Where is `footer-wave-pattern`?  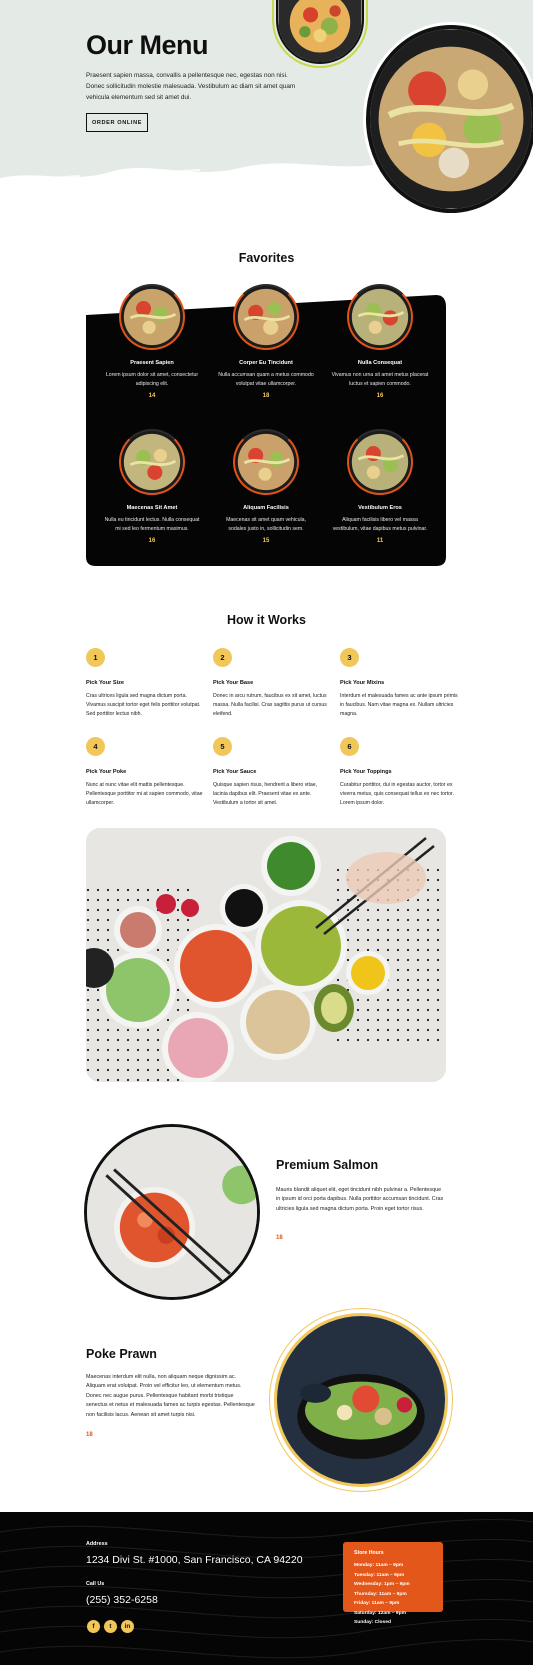
footer-wave-pattern is located at coordinates (266, 1589).